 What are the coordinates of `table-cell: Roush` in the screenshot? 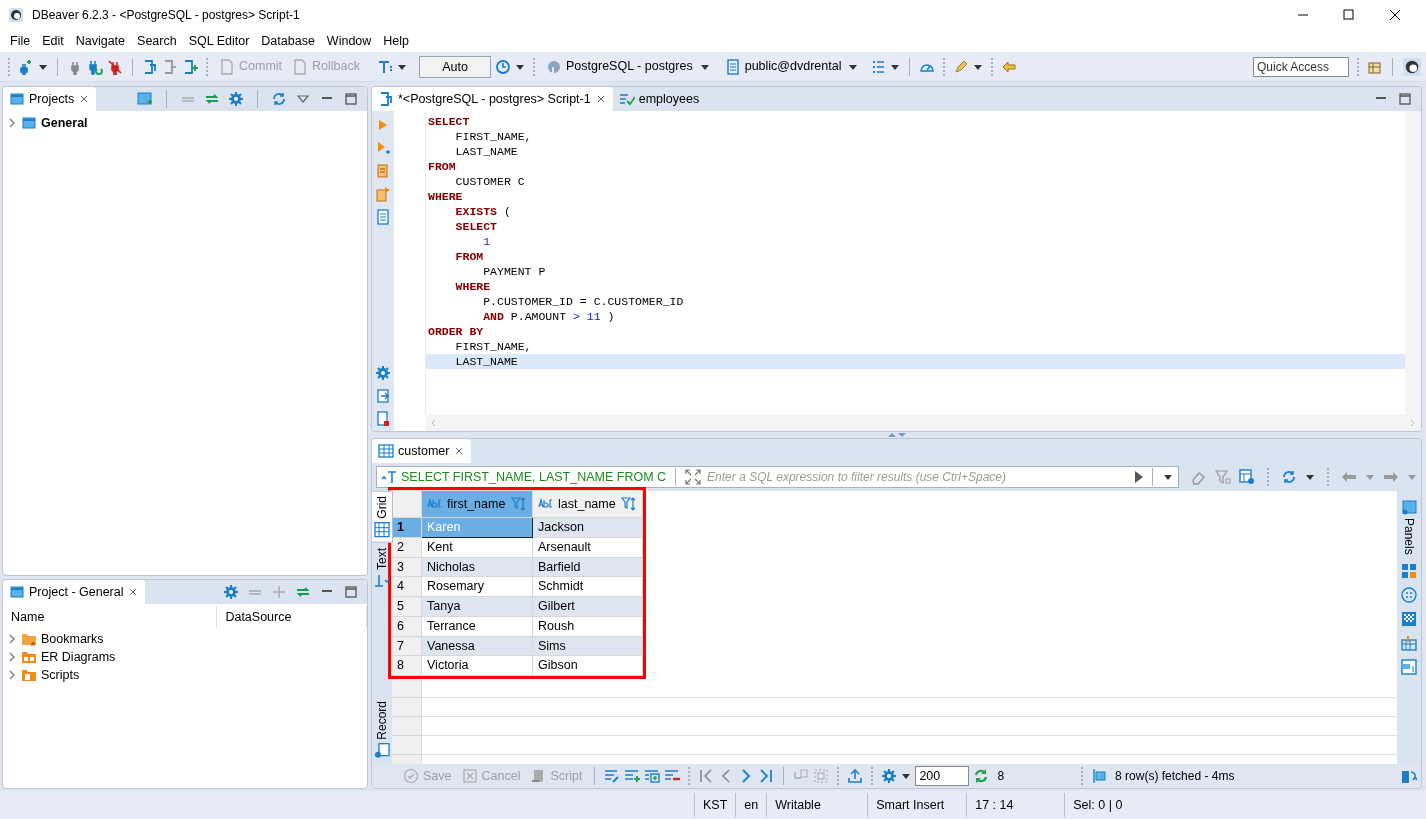 It's located at (587, 626).